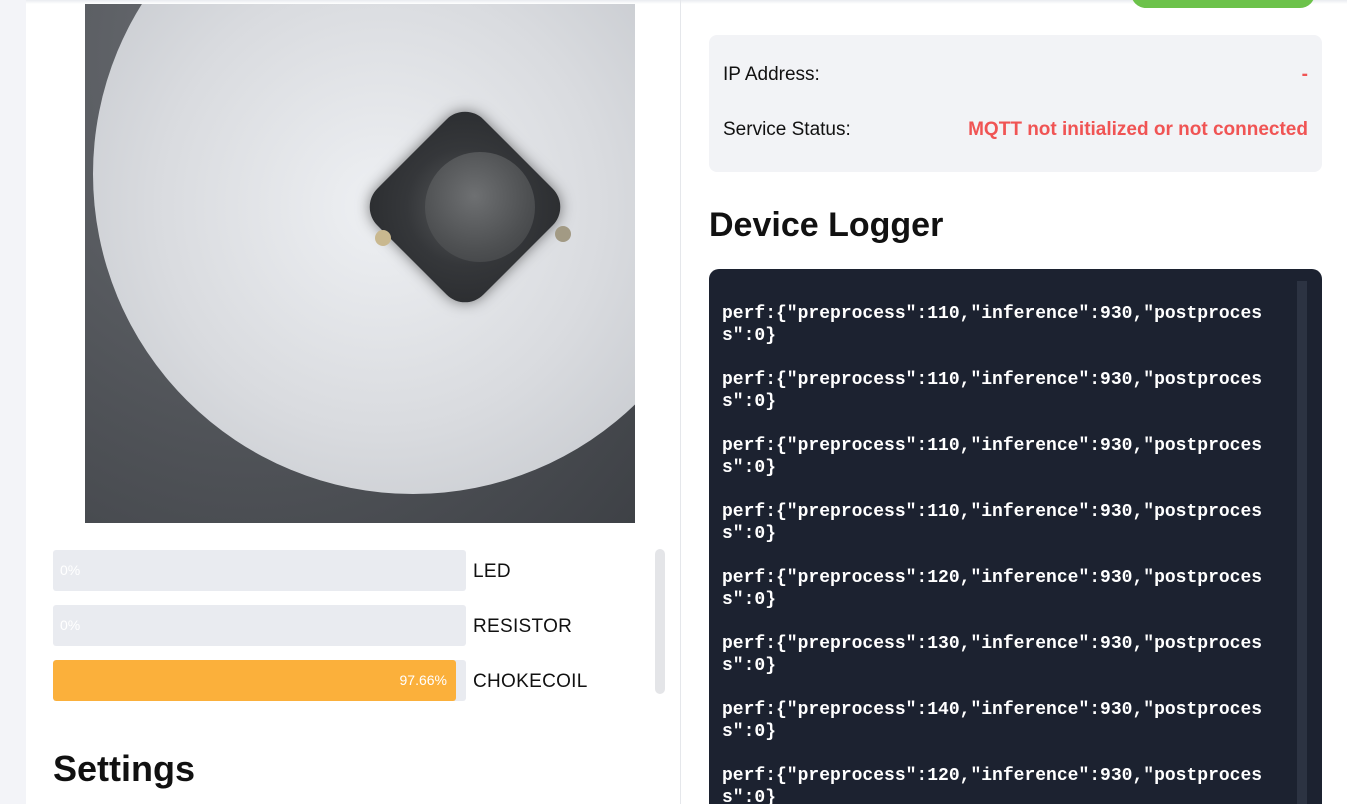 This screenshot has width=1347, height=804. Describe the element at coordinates (787, 129) in the screenshot. I see `service-status-label: Service Status:` at that location.